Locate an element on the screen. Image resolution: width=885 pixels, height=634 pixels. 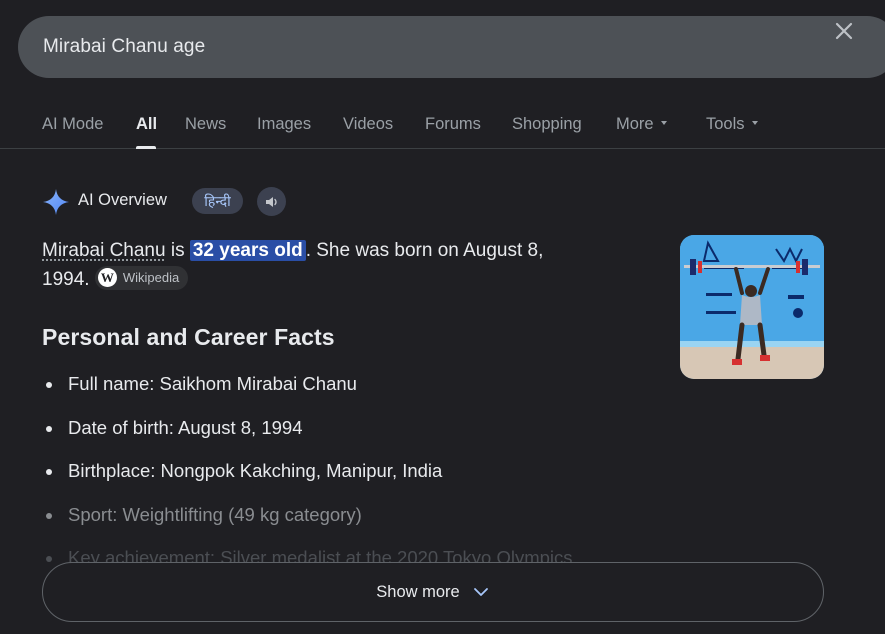
tab-forums: Forums is located at coordinates (453, 124).